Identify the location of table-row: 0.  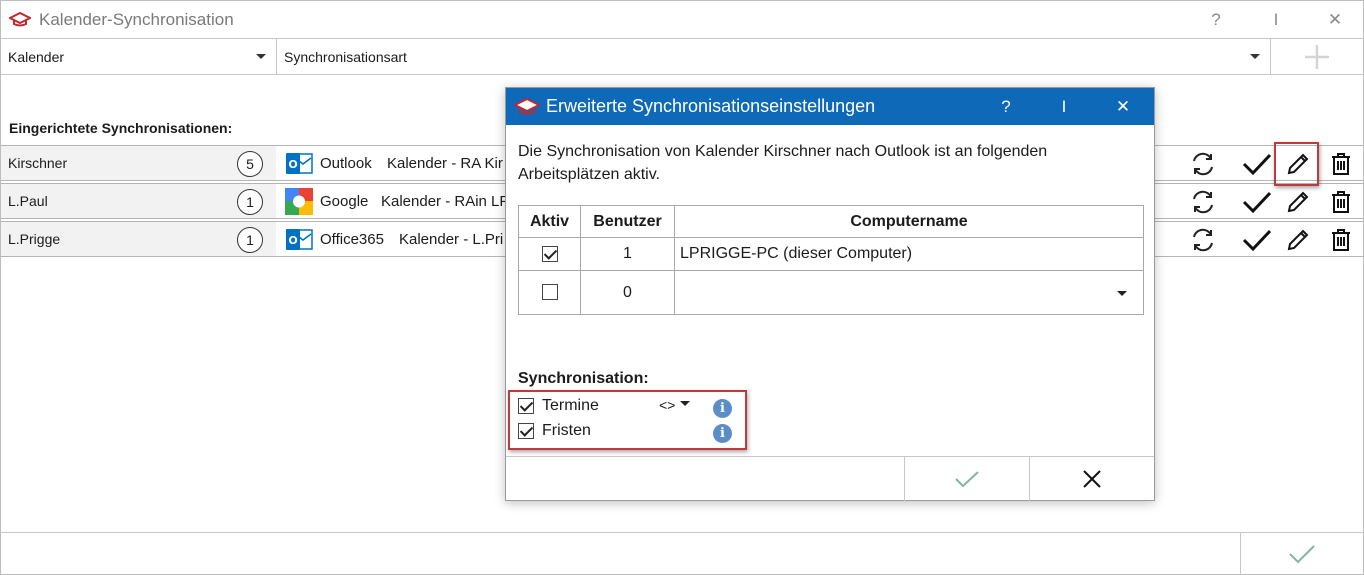
(831, 292).